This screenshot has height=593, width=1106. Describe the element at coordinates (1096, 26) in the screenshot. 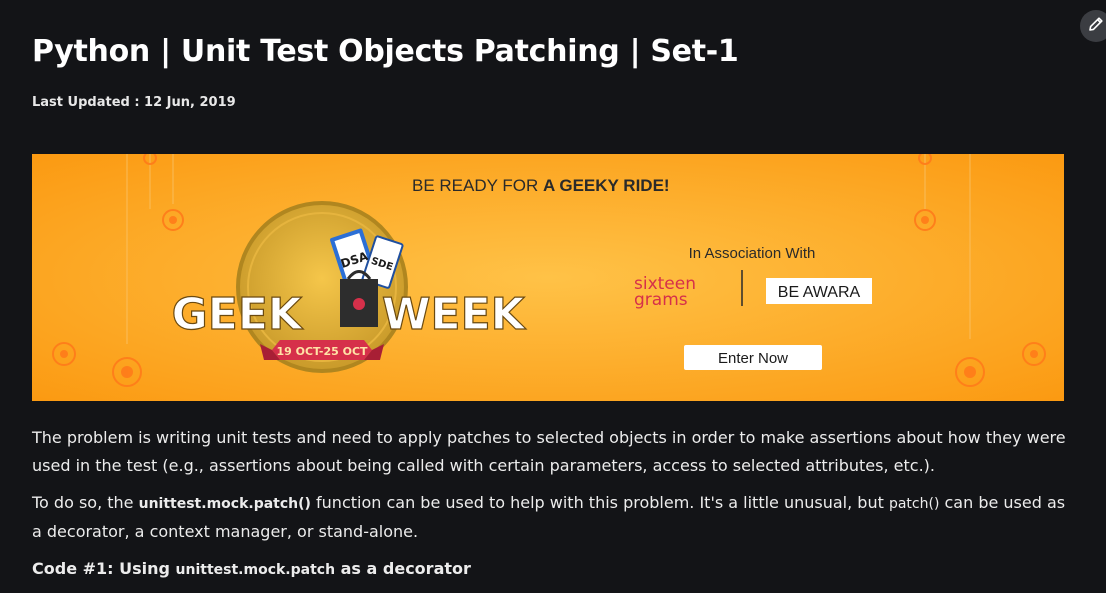

I see `pencil-icon` at that location.